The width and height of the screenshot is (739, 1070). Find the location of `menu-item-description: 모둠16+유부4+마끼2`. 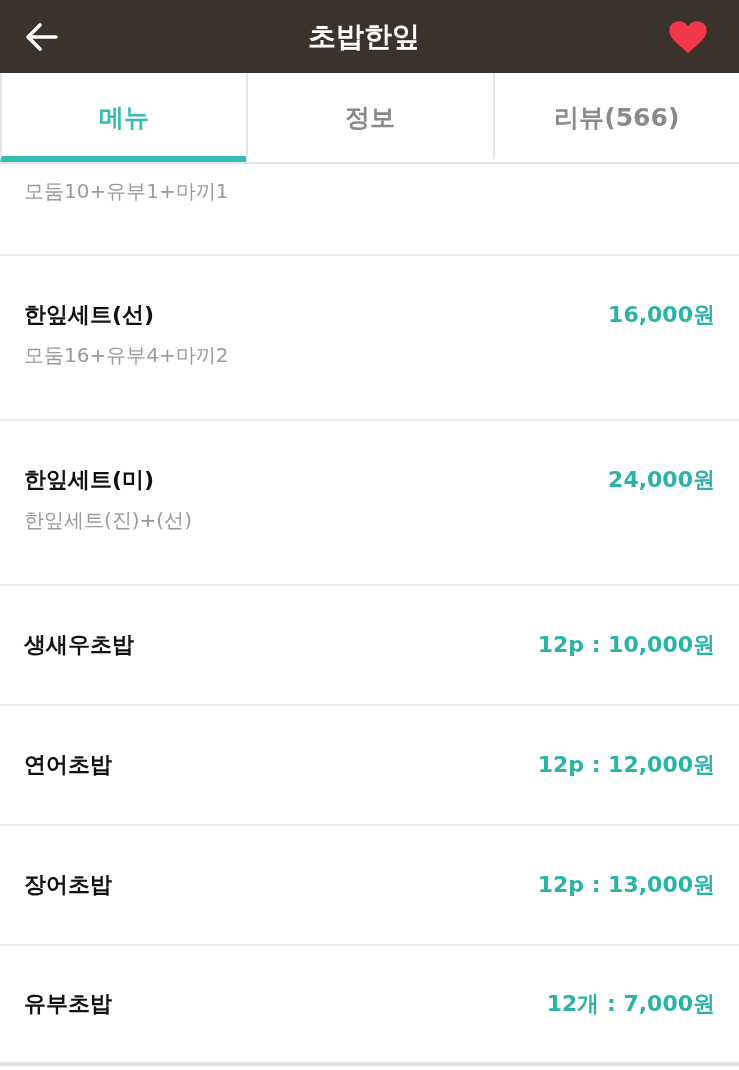

menu-item-description: 모둠16+유부4+마끼2 is located at coordinates (126, 355).